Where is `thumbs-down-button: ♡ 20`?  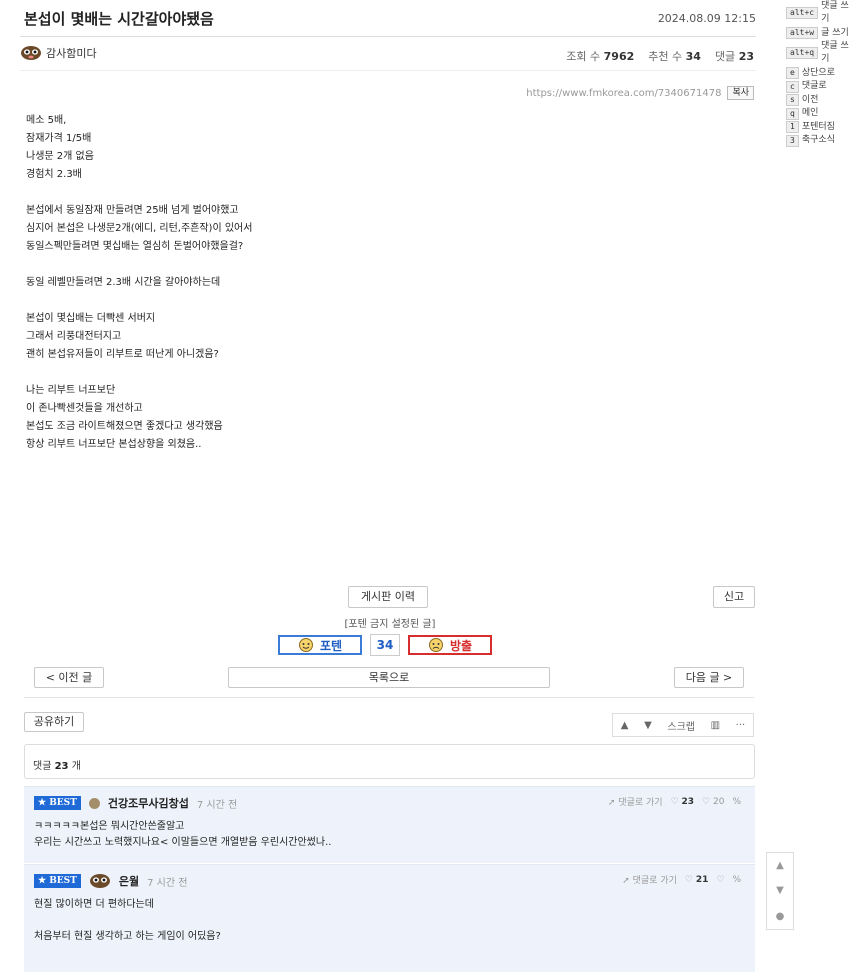
thumbs-down-button: ♡ 20 is located at coordinates (713, 802).